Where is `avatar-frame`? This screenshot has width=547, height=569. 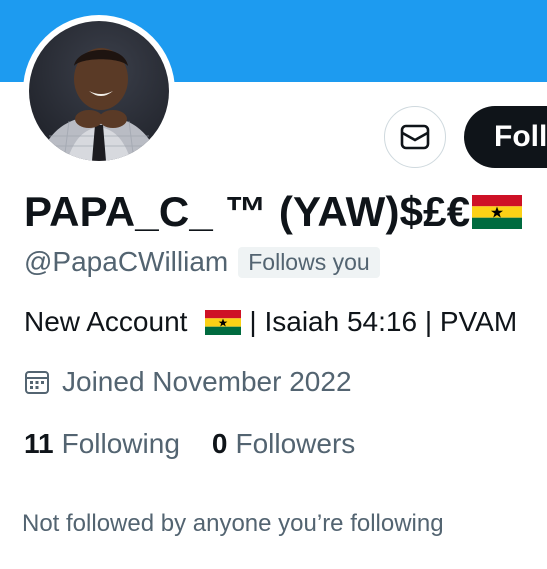 avatar-frame is located at coordinates (99, 91).